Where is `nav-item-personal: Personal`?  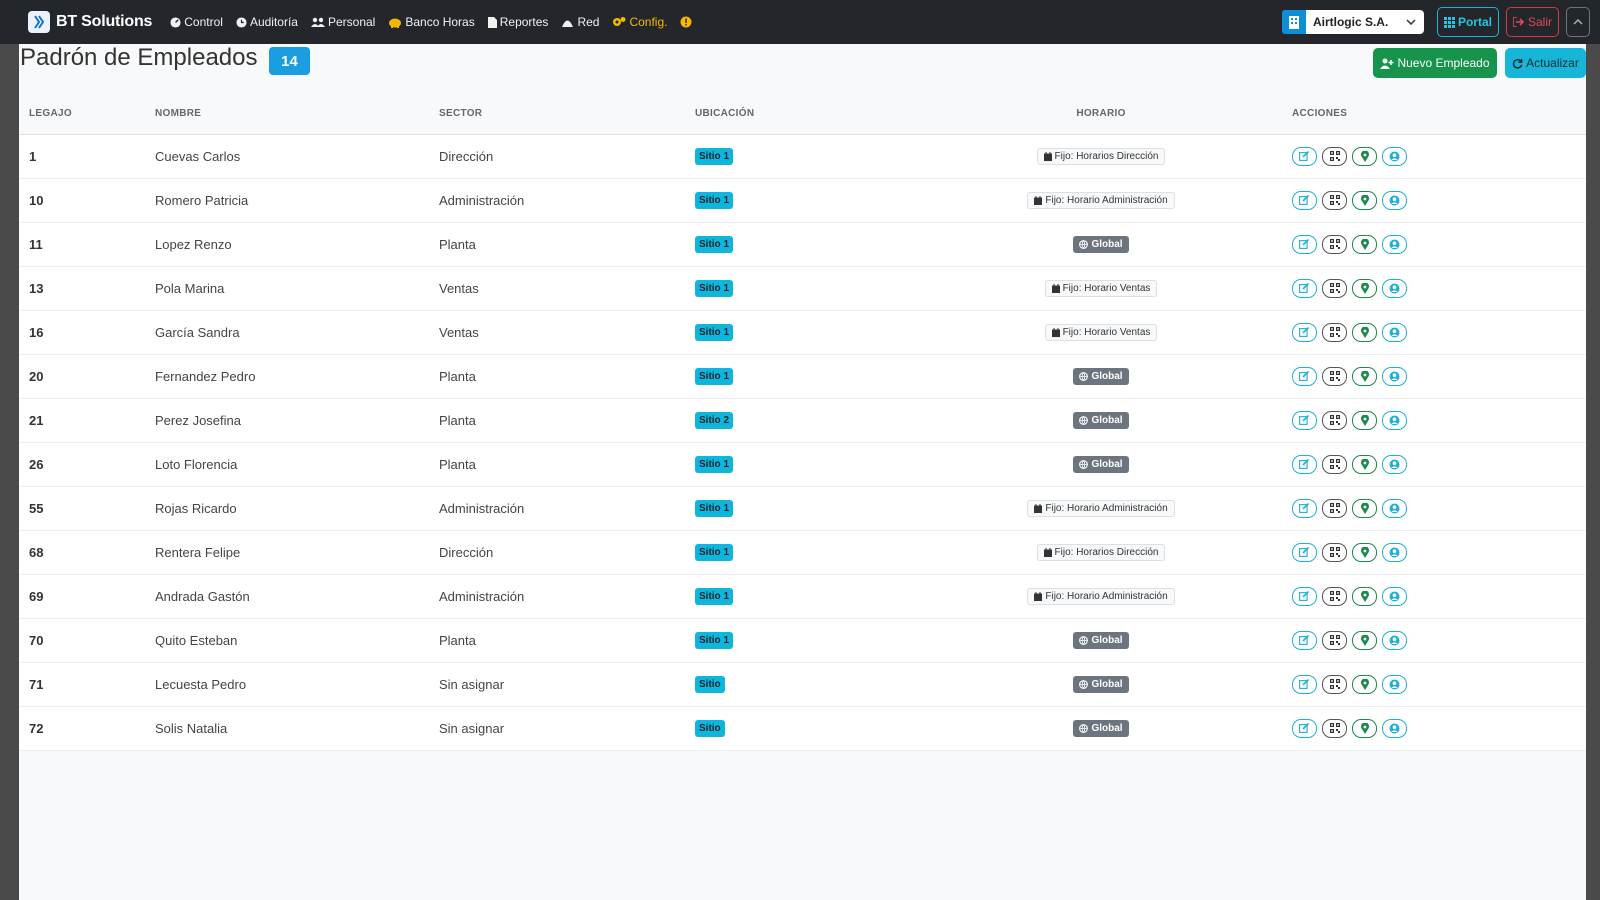
nav-item-personal: Personal is located at coordinates (342, 22).